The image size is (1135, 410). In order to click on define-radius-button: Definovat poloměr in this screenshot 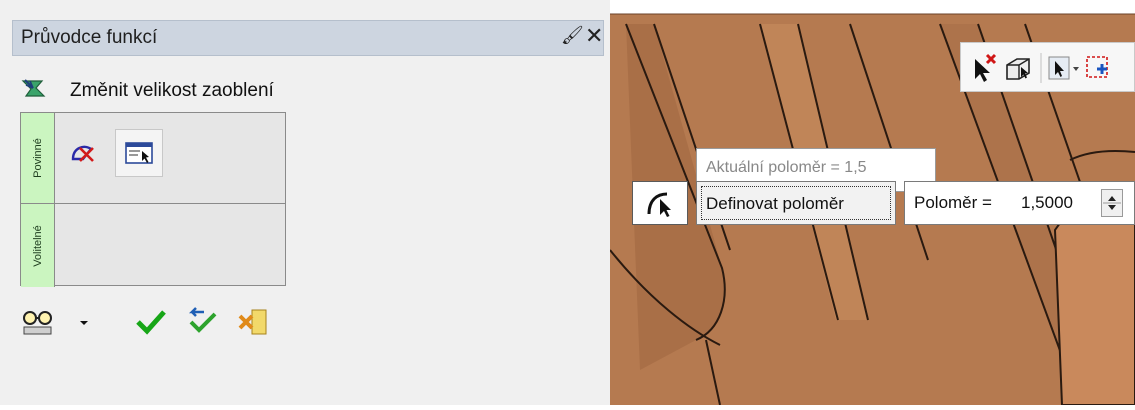, I will do `click(796, 203)`.